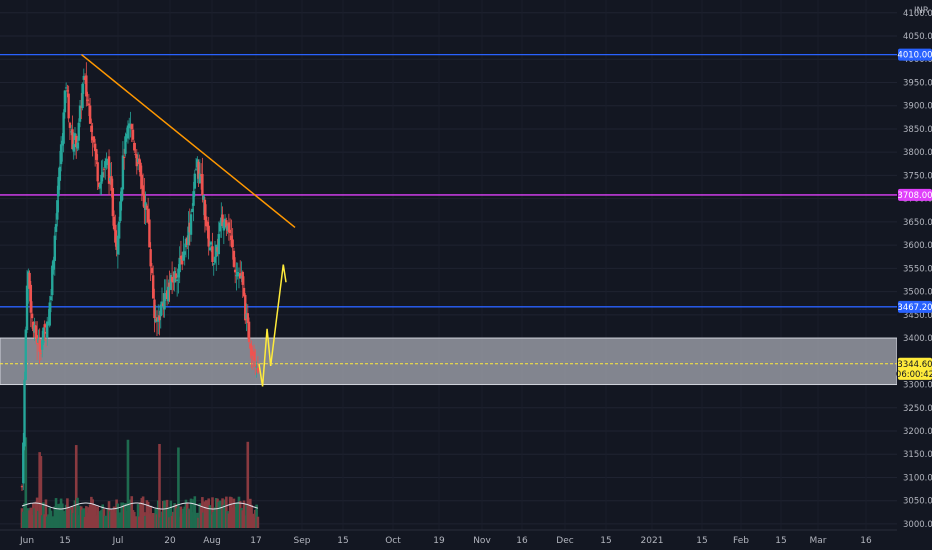 The width and height of the screenshot is (932, 550). Describe the element at coordinates (917, 130) in the screenshot. I see `price-tick-label: 3850.00` at that location.